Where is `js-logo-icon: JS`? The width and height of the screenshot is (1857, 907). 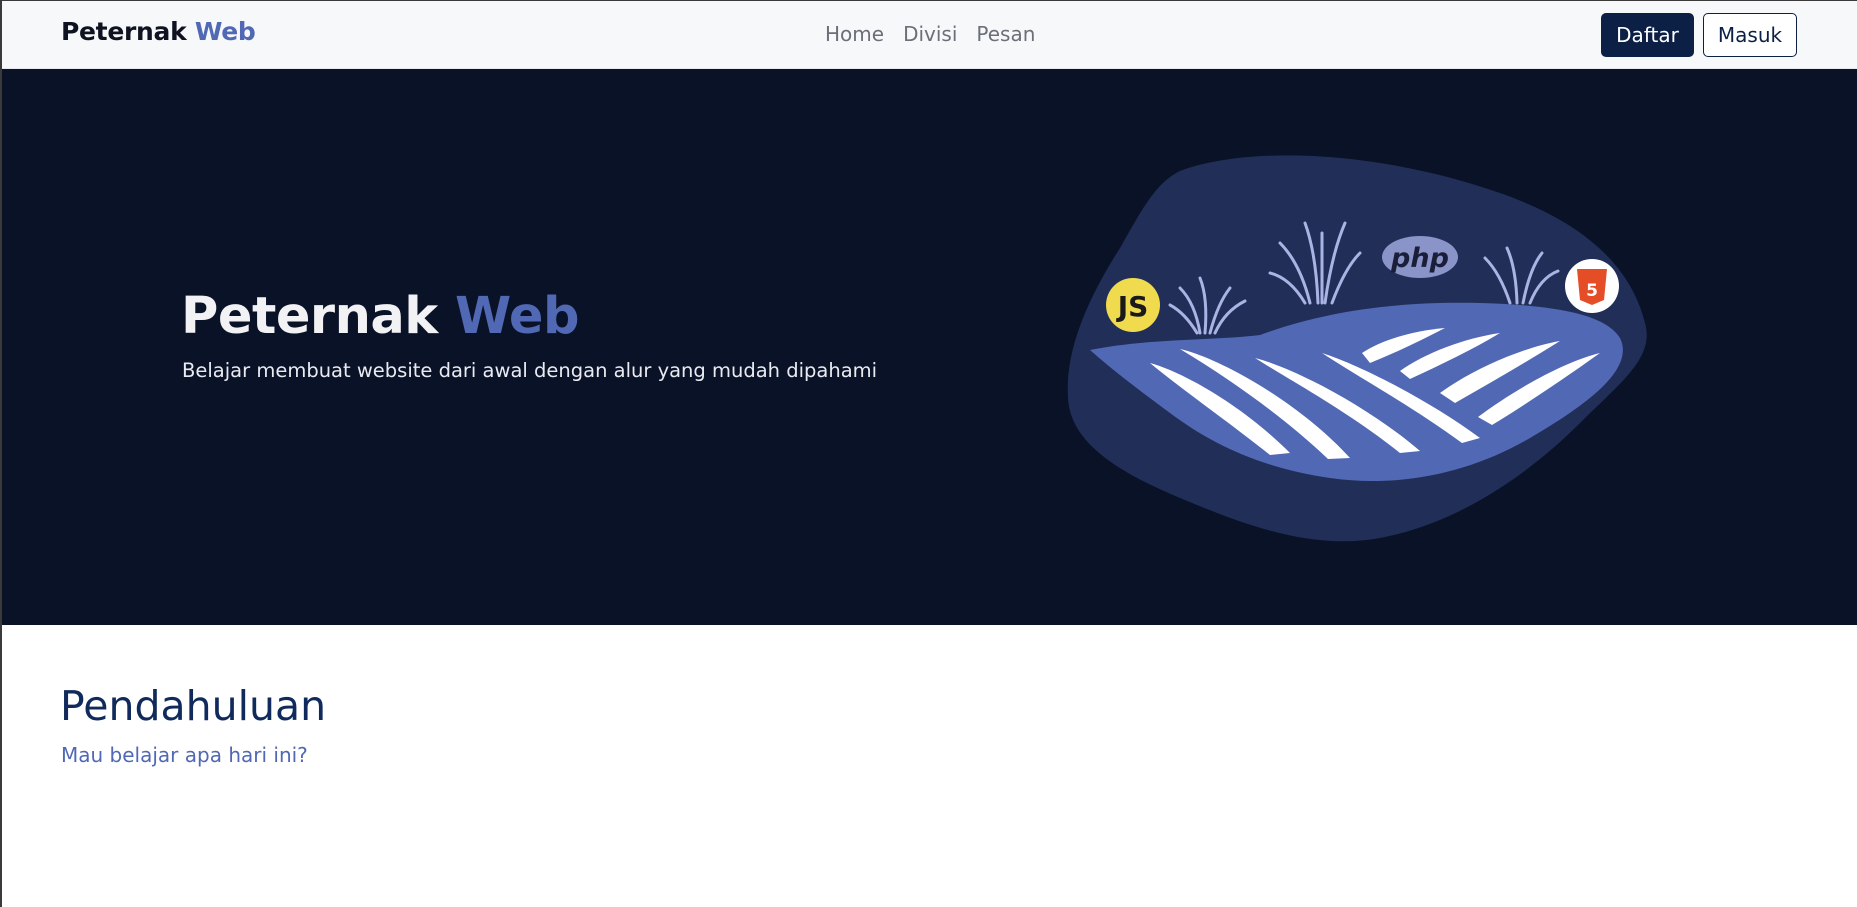
js-logo-icon: JS is located at coordinates (1133, 305).